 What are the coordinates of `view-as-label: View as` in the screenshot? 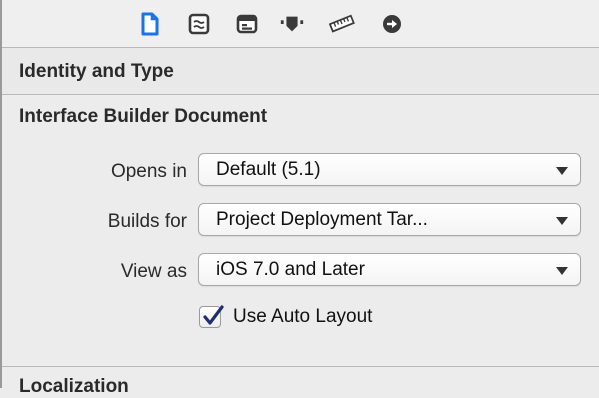 It's located at (153, 271).